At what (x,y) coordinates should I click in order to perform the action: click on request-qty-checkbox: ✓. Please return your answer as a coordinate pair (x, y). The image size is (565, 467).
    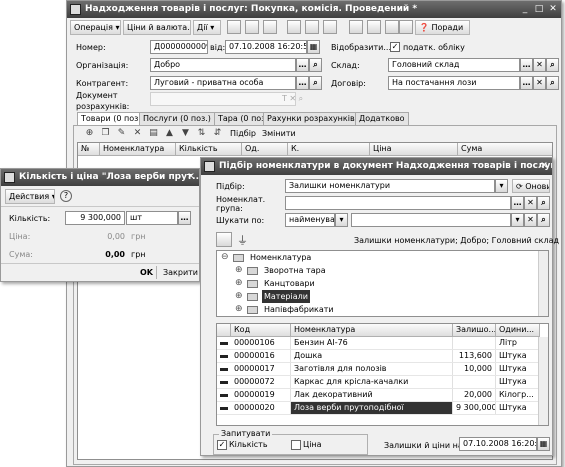
    Looking at the image, I should click on (222, 445).